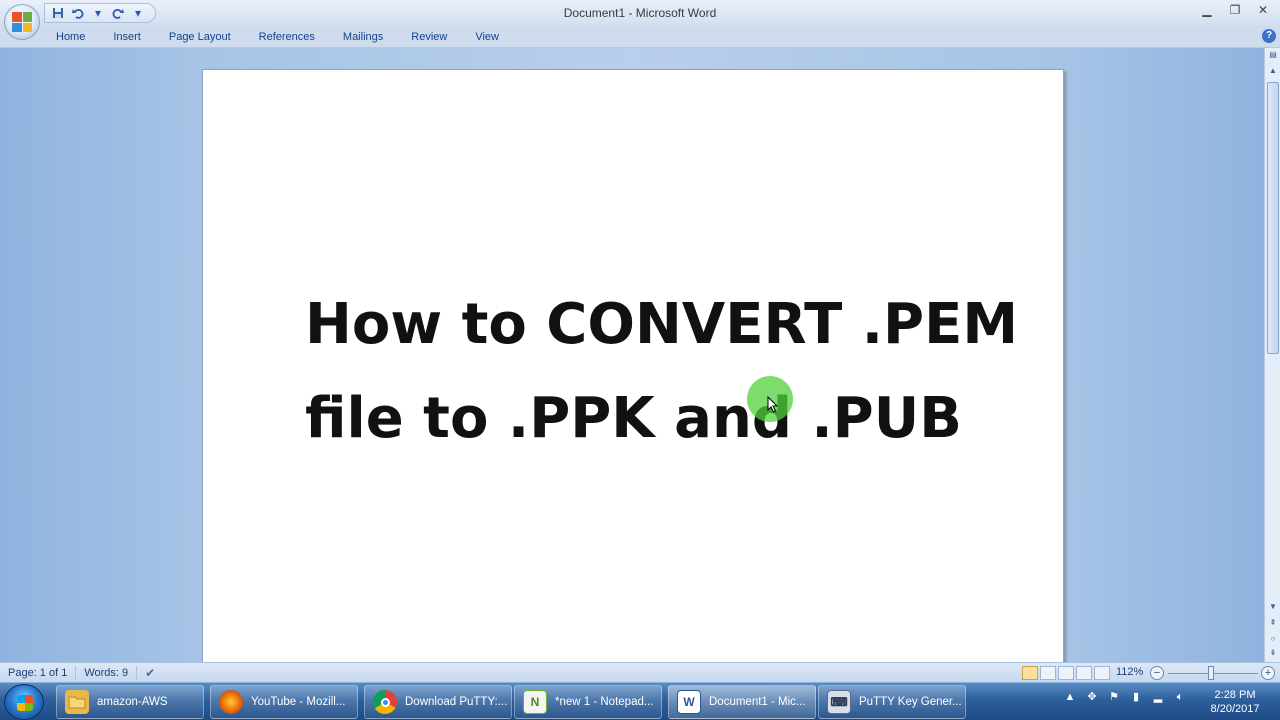  What do you see at coordinates (1273, 55) in the screenshot?
I see `view-ruler-icon: ▤` at bounding box center [1273, 55].